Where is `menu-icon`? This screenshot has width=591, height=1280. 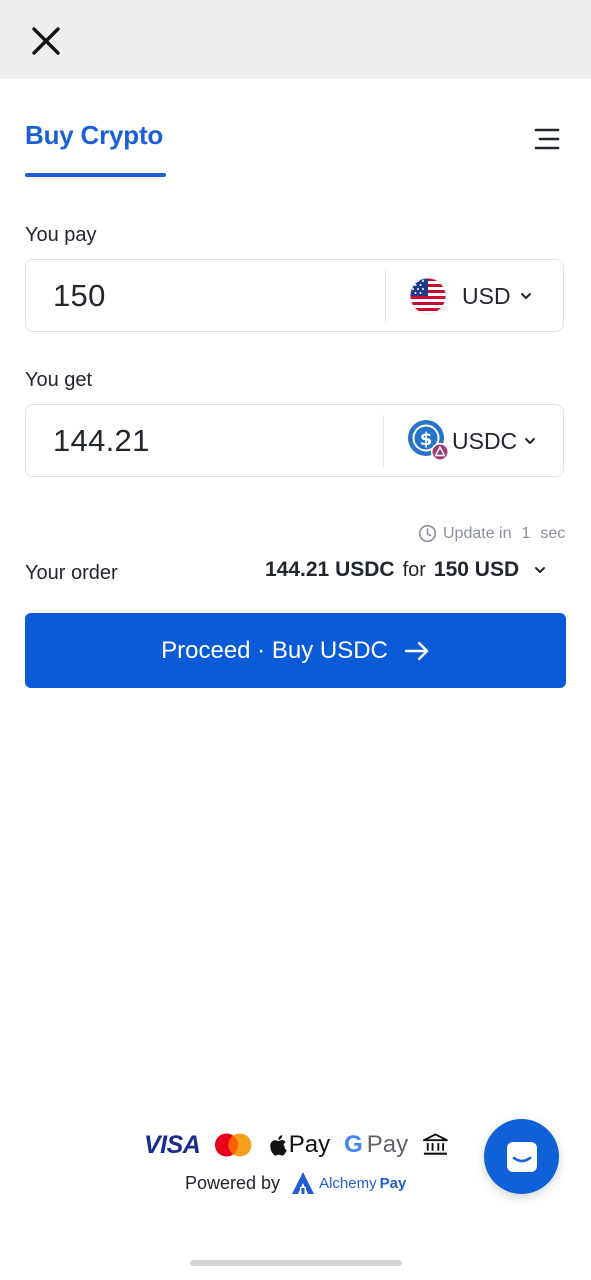
menu-icon is located at coordinates (547, 139).